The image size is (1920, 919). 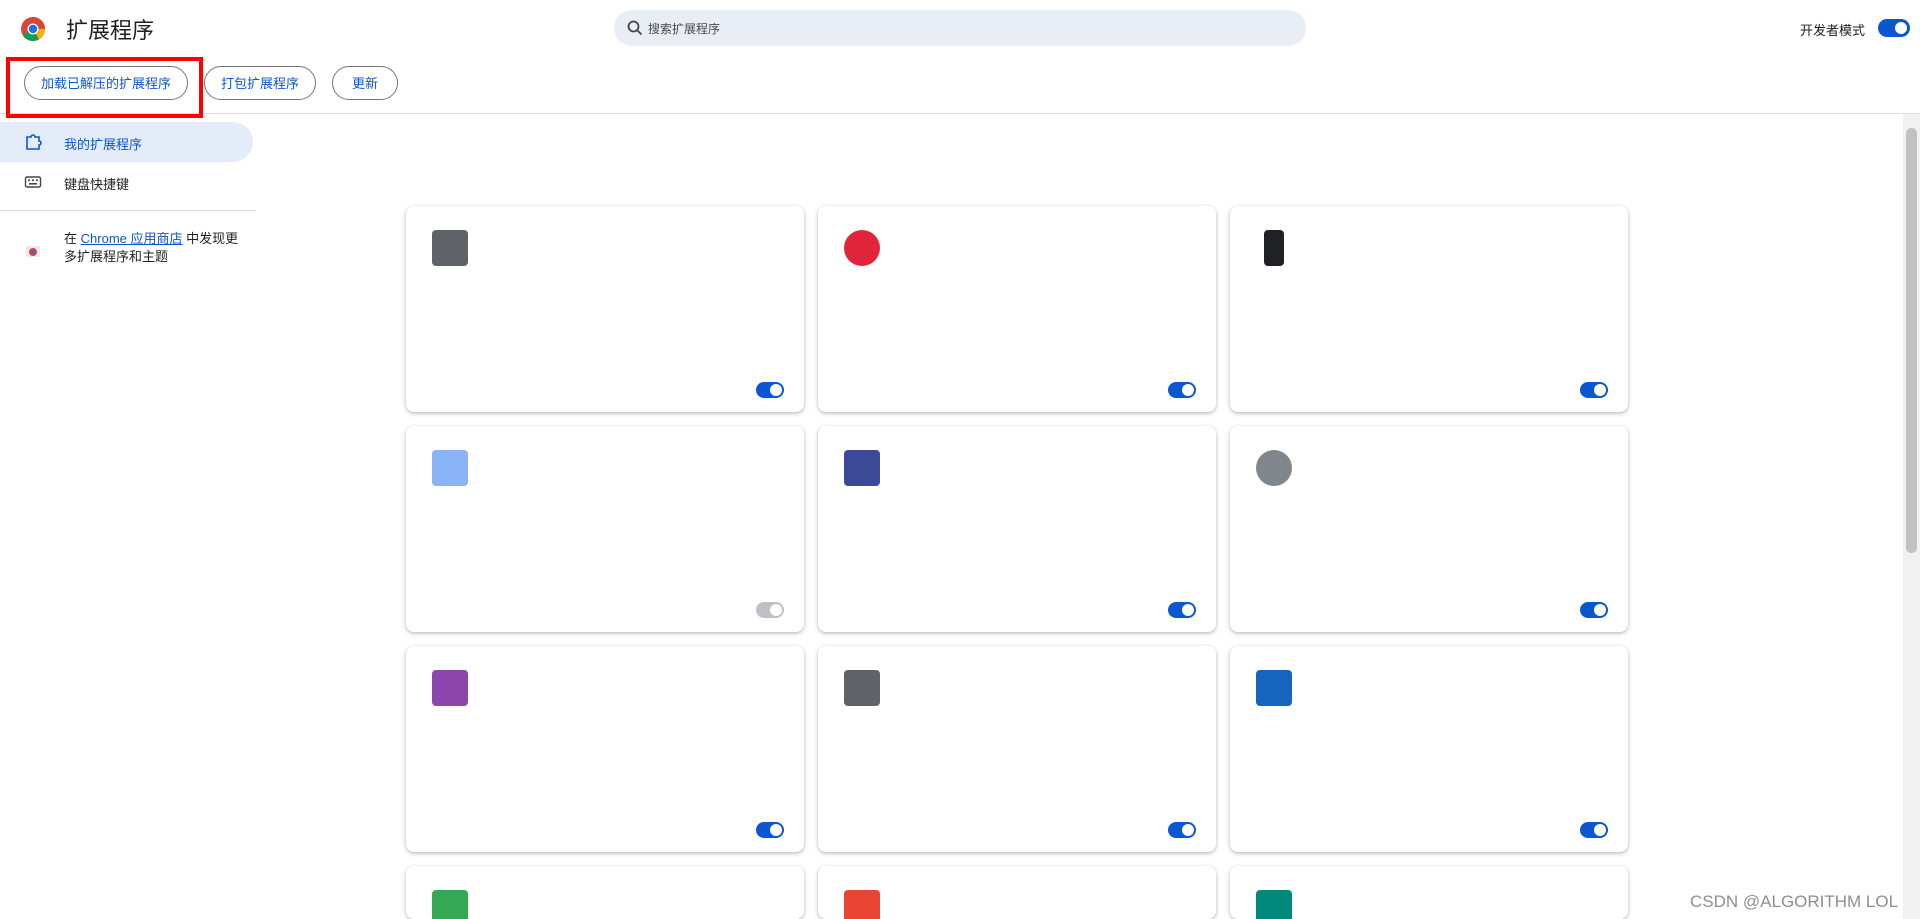 What do you see at coordinates (1794, 901) in the screenshot?
I see `watermark: CSDN @ALGORITHM LOL` at bounding box center [1794, 901].